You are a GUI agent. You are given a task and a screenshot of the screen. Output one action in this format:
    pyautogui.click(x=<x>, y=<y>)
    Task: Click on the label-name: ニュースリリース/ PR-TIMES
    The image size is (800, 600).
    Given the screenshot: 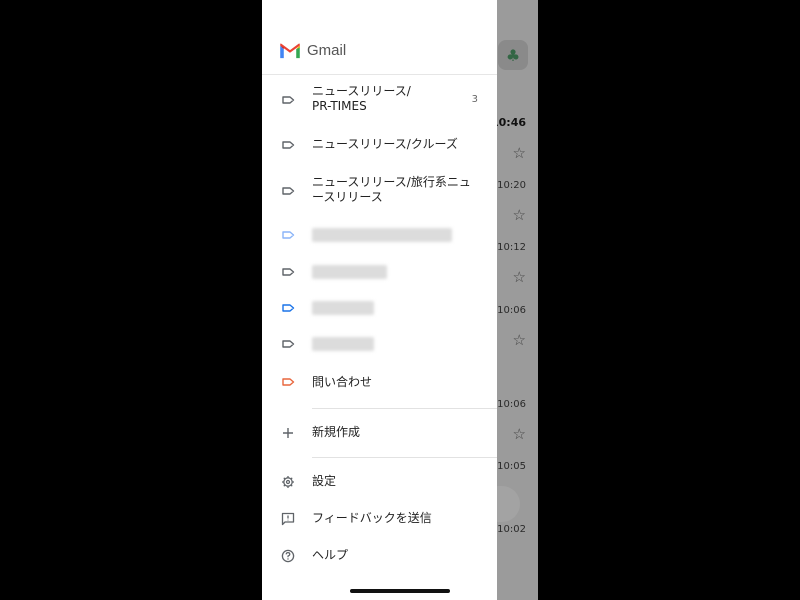 What is the action you would take?
    pyautogui.click(x=361, y=98)
    